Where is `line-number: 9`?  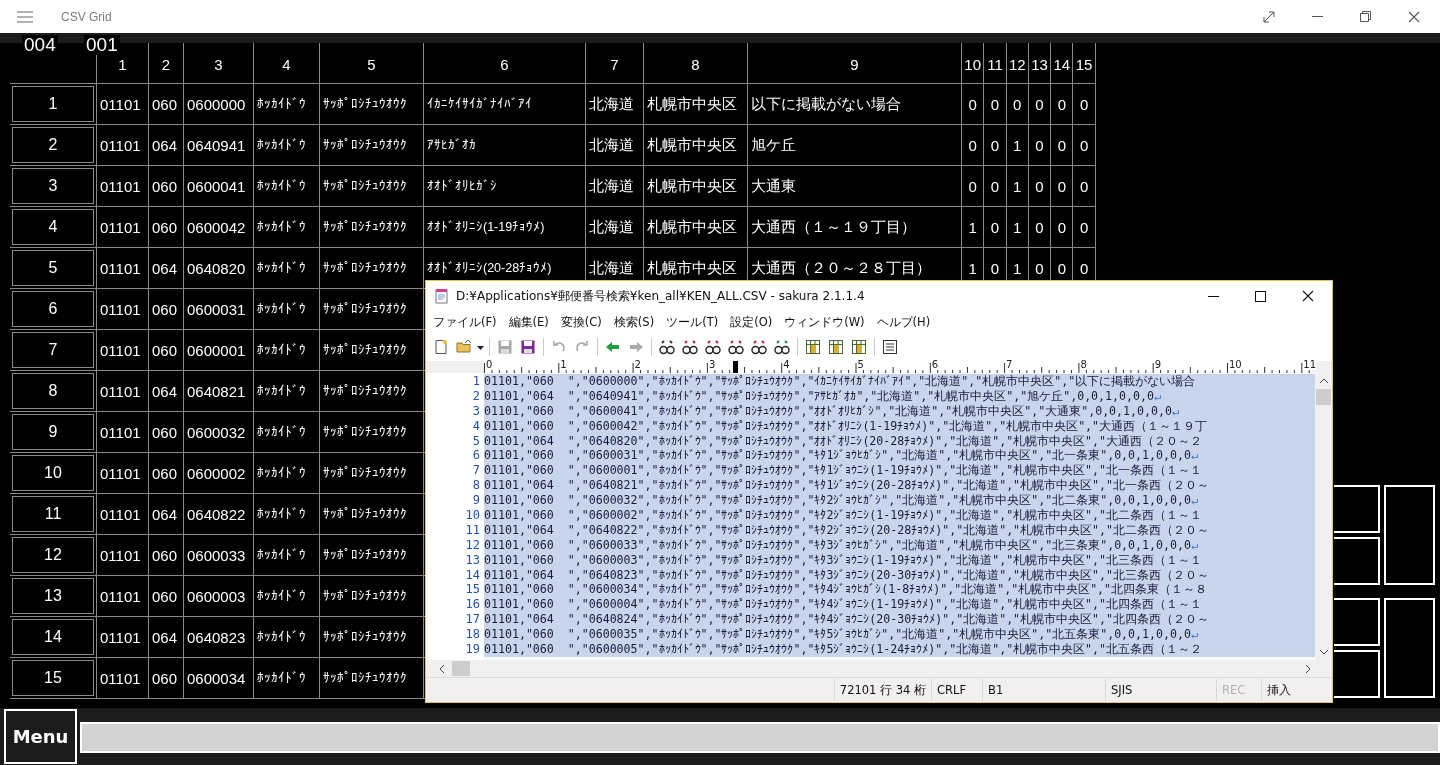 line-number: 9 is located at coordinates (476, 500).